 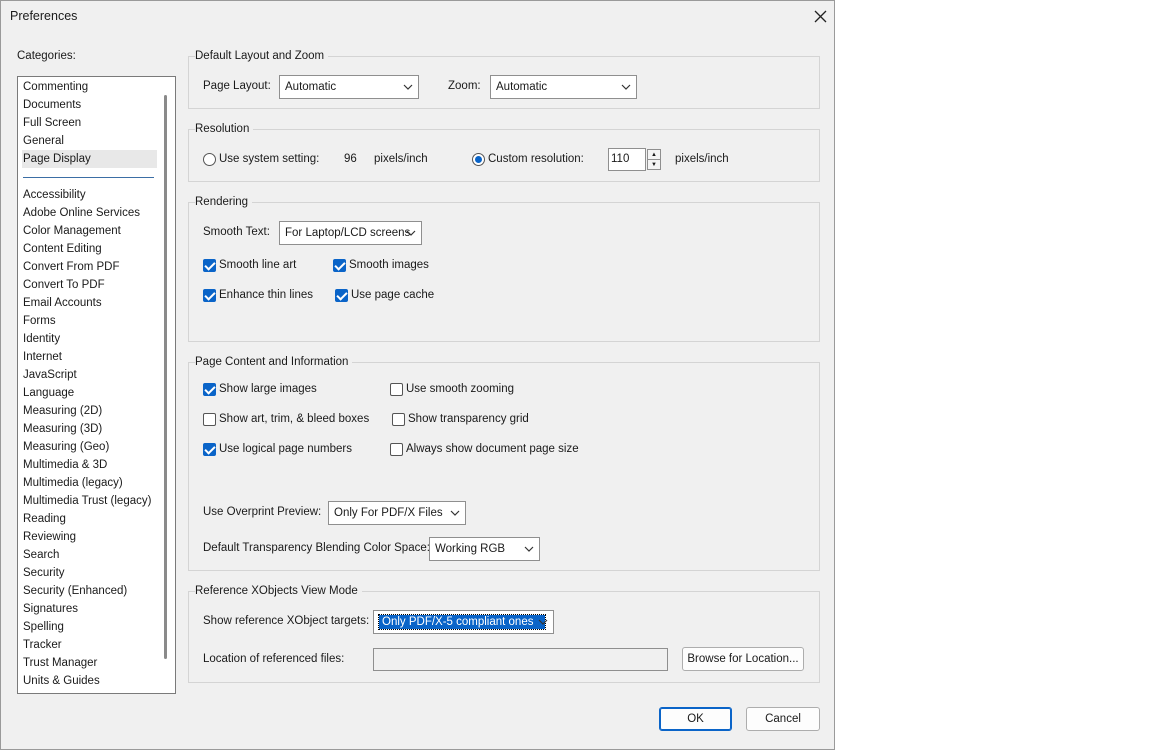 What do you see at coordinates (311, 87) in the screenshot?
I see `page-layout-value: Automatic` at bounding box center [311, 87].